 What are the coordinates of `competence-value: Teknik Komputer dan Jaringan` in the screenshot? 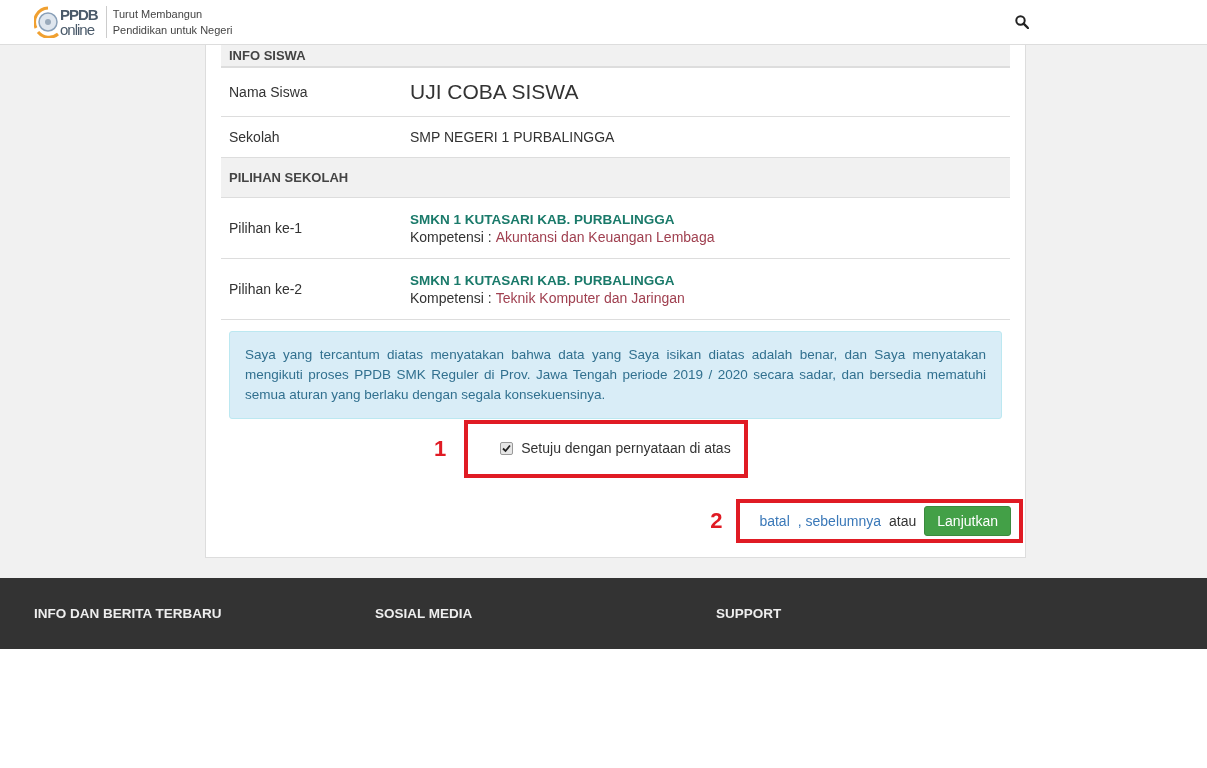 It's located at (590, 297).